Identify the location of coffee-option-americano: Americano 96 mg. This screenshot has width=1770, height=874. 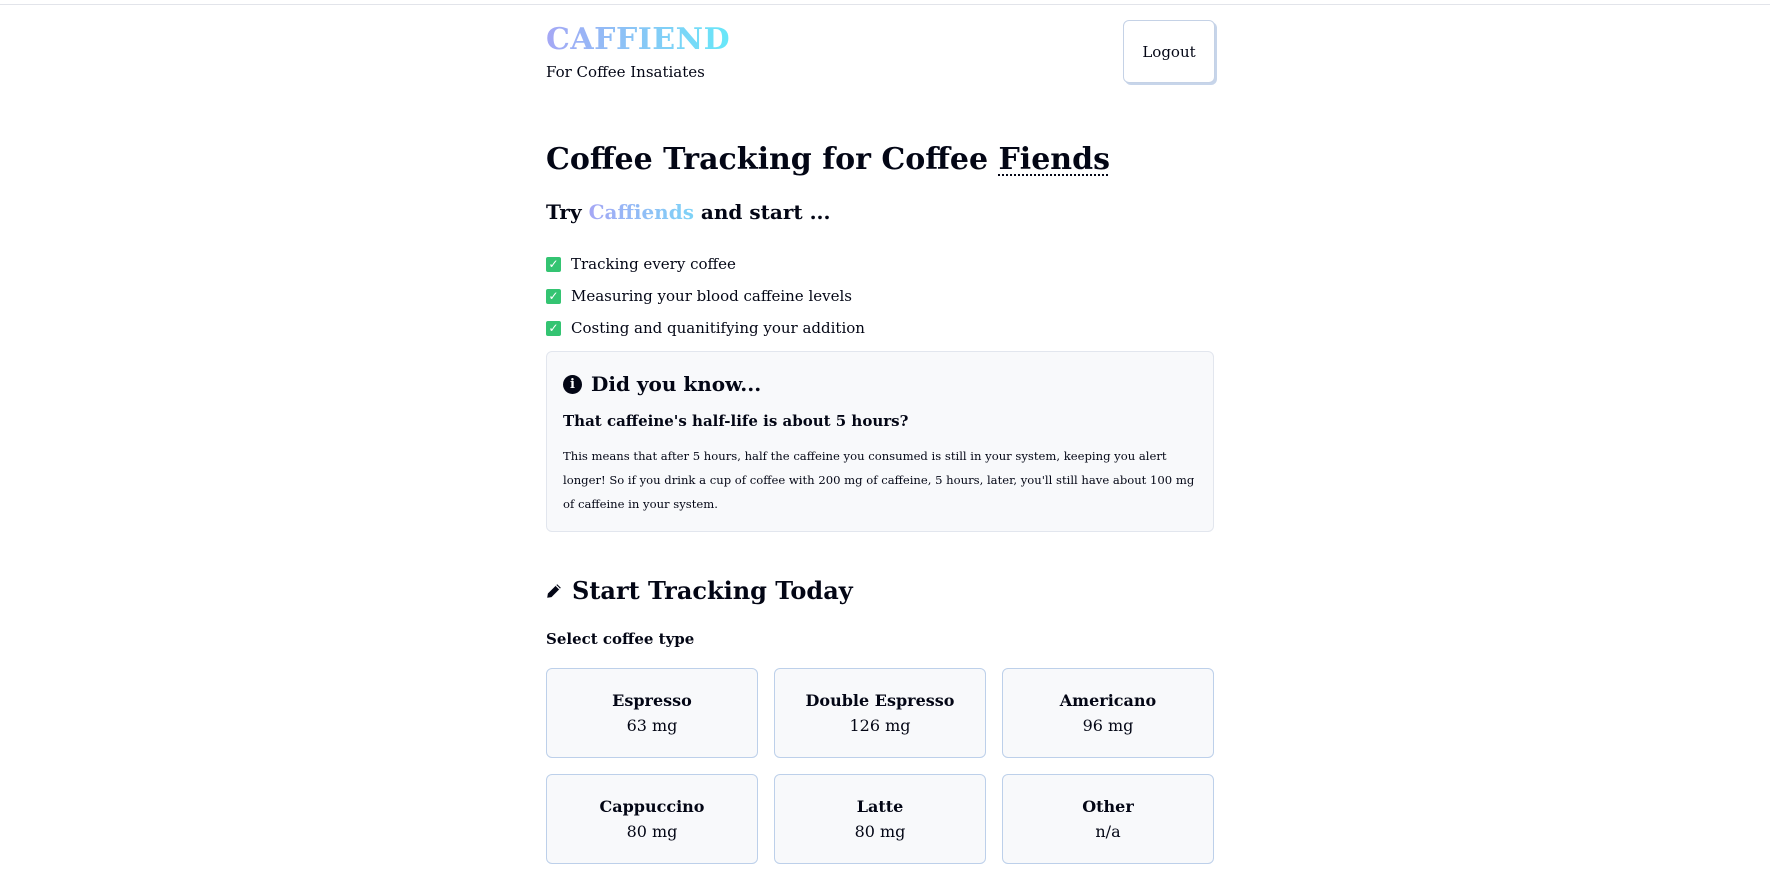
(1108, 713).